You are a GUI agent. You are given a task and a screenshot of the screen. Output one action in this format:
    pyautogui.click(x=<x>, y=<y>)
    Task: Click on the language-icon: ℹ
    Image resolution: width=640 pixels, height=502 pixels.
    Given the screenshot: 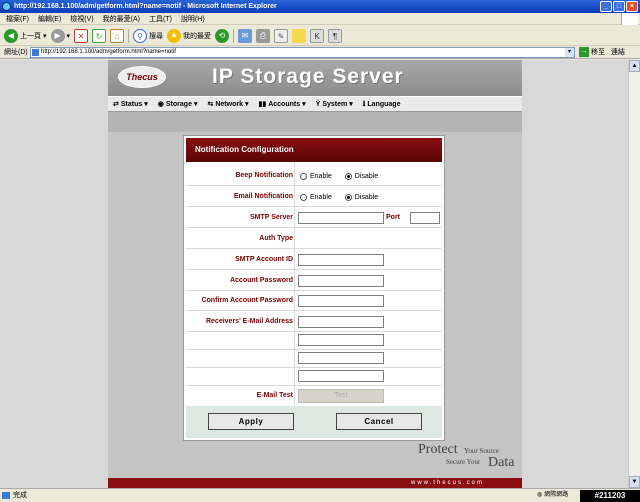 What is the action you would take?
    pyautogui.click(x=364, y=104)
    